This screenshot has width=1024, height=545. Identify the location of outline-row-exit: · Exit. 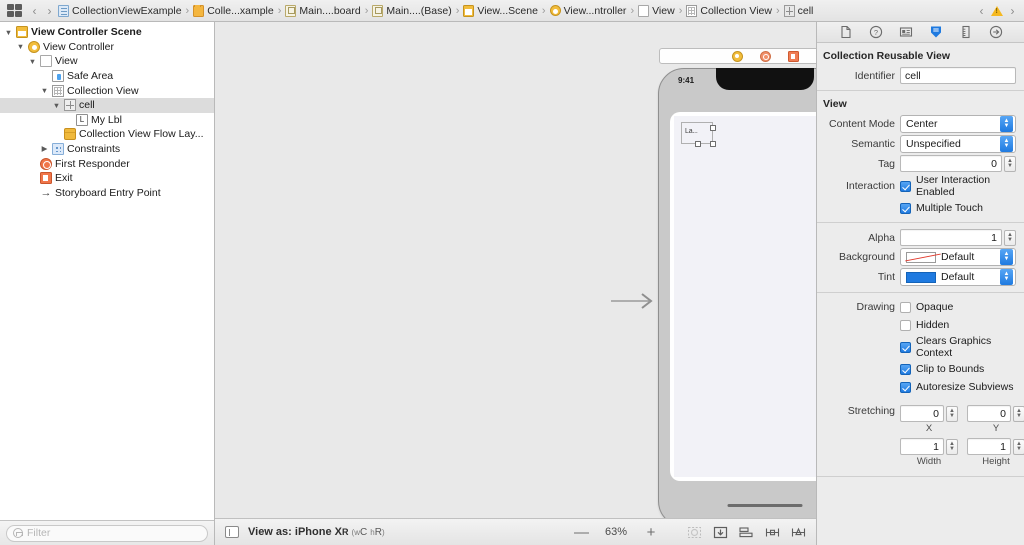
(107, 178).